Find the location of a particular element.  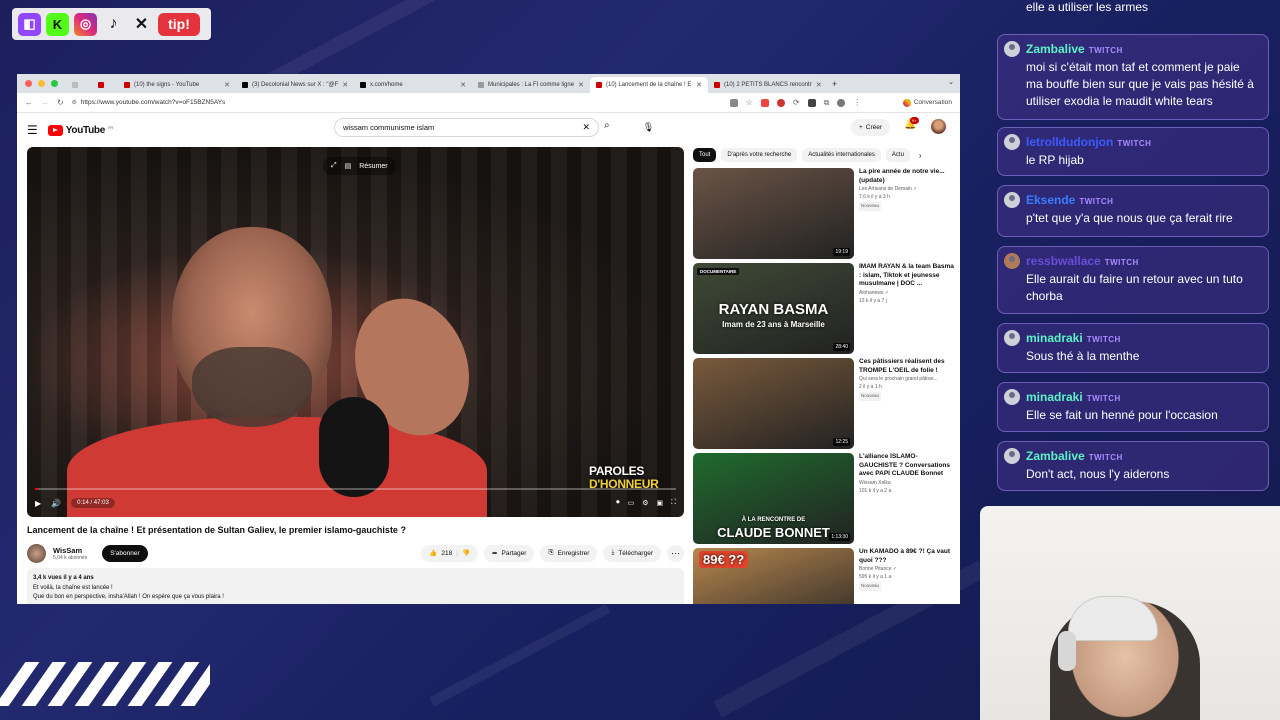

duration-badge: 28:40 is located at coordinates (841, 347).